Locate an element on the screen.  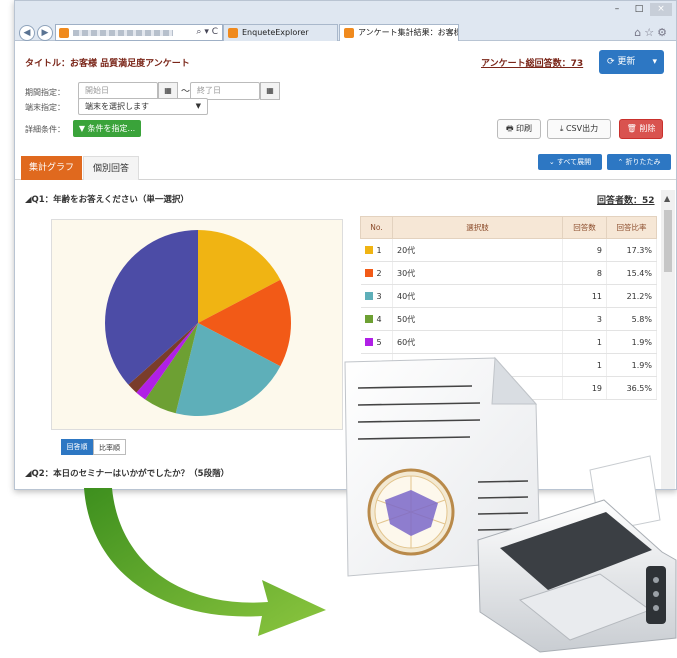
choice-label: 60代 is located at coordinates (477, 342).